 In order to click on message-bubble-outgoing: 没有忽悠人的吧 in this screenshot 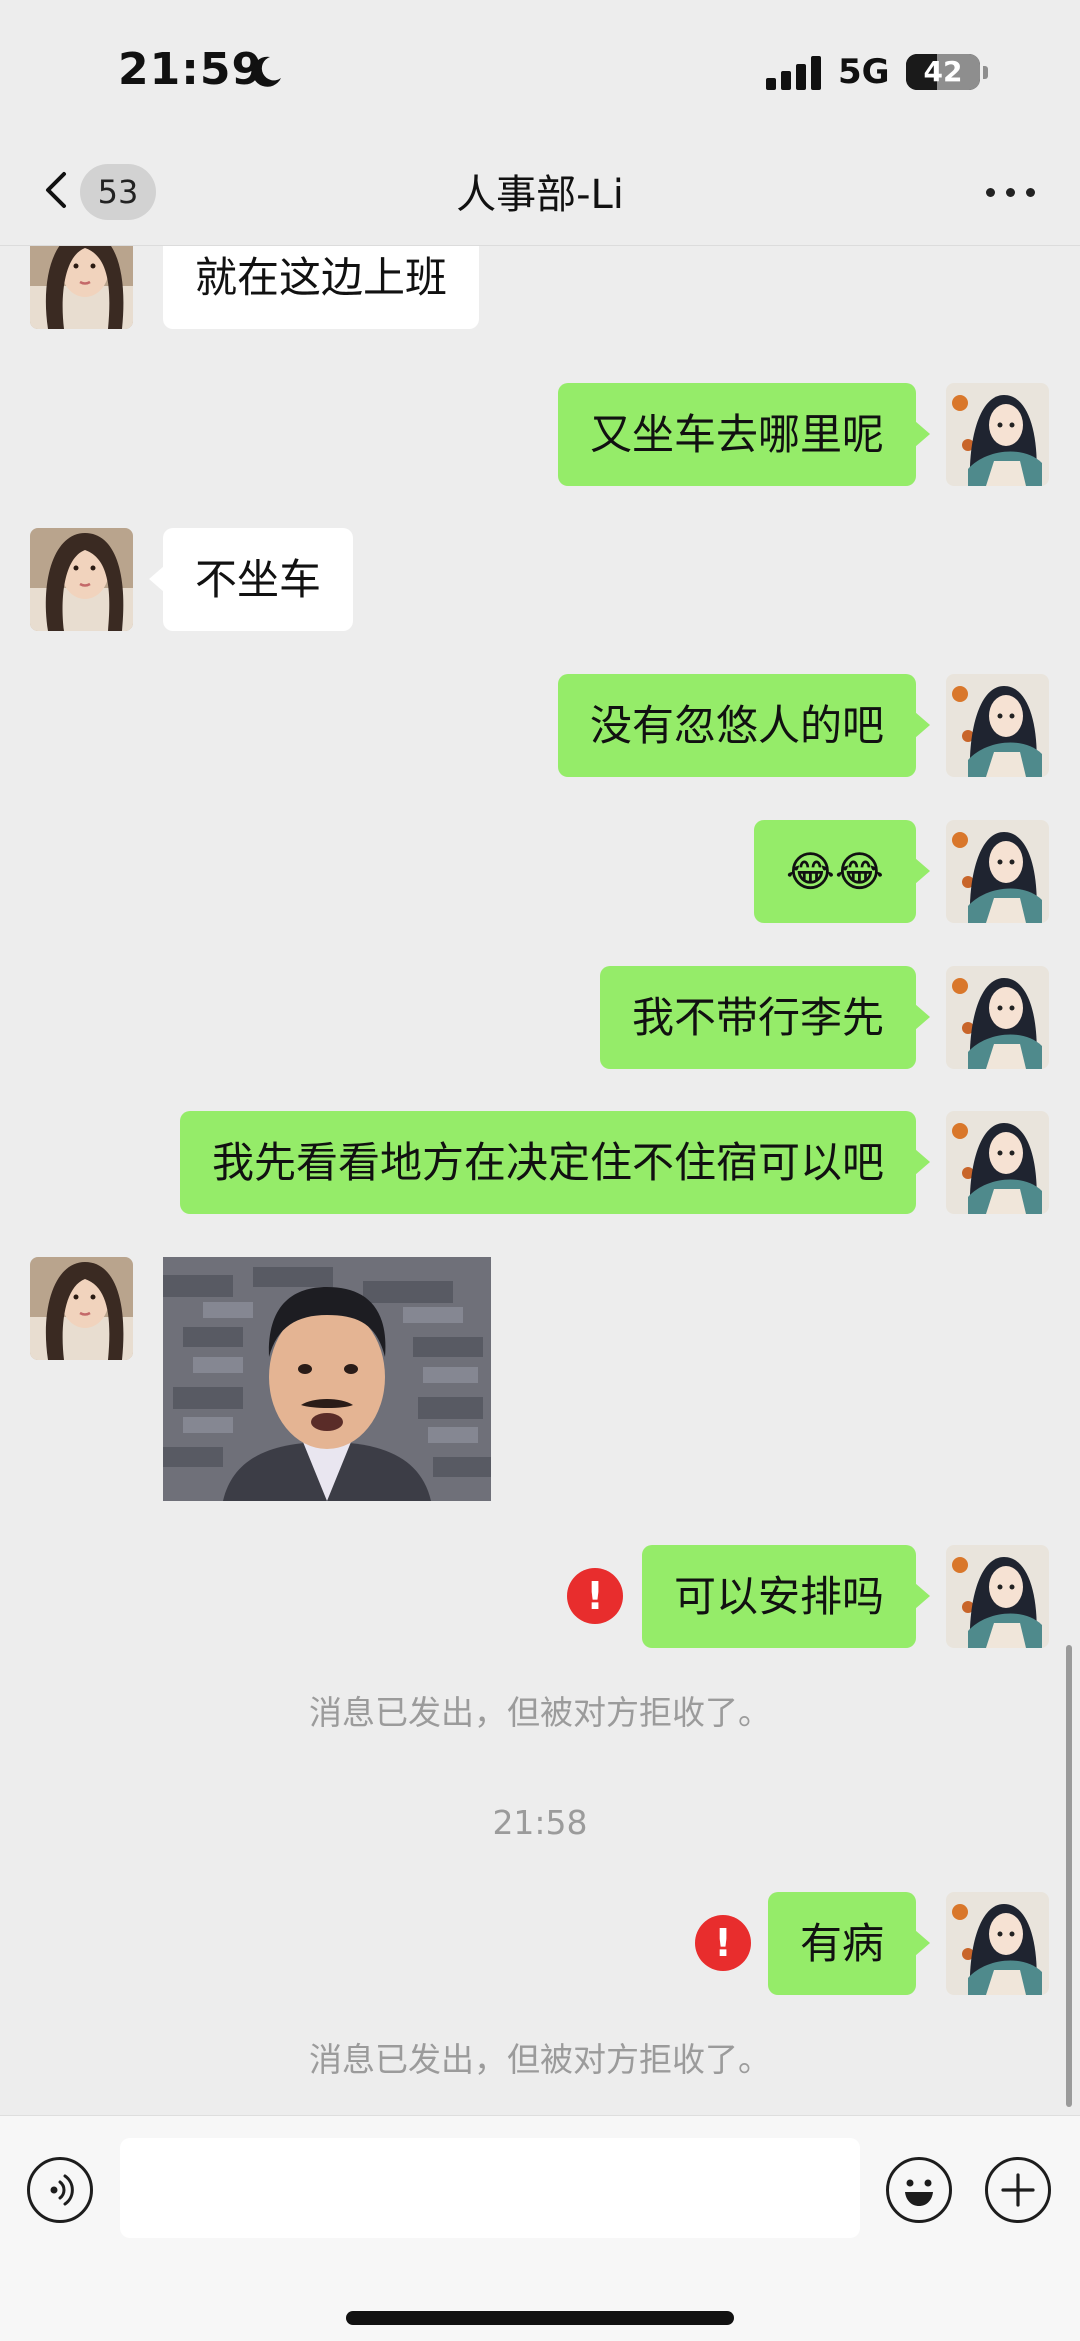, I will do `click(744, 725)`.